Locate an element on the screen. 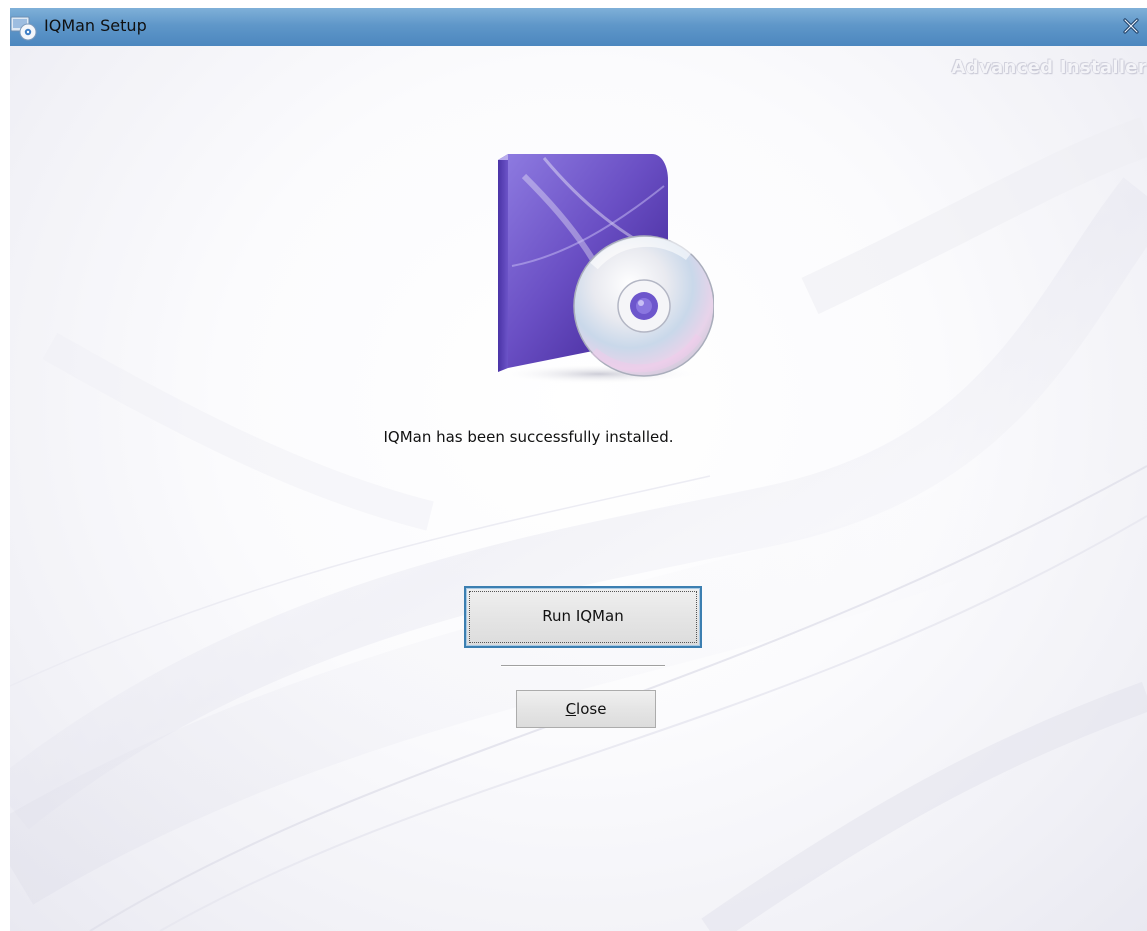 This screenshot has width=1147, height=931. advanced-installer-branding: Advanced Installer is located at coordinates (1049, 67).